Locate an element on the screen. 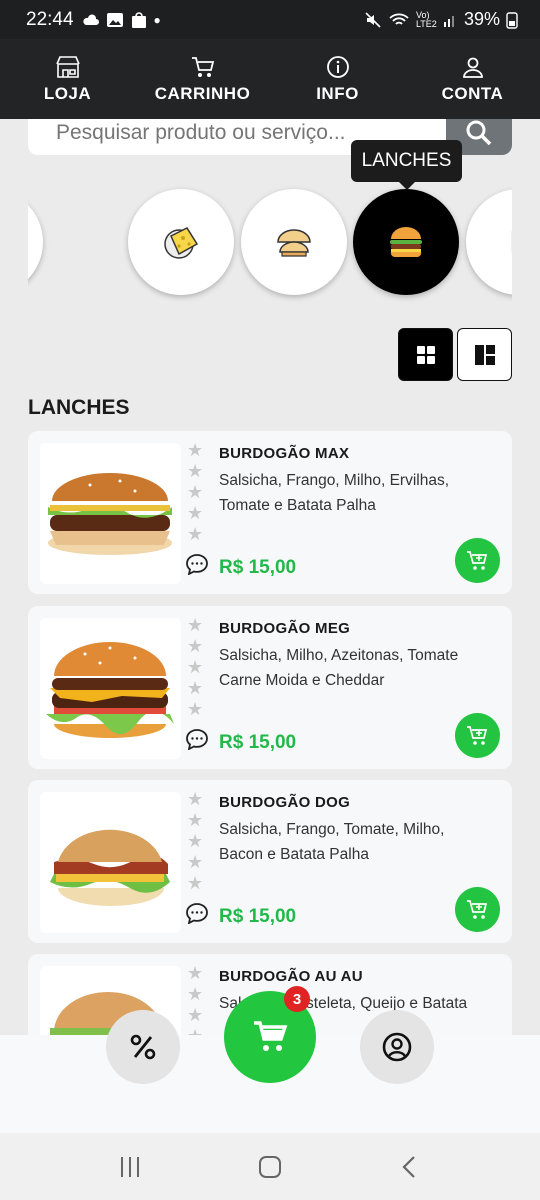 This screenshot has width=540, height=1200. mute-icon is located at coordinates (373, 19).